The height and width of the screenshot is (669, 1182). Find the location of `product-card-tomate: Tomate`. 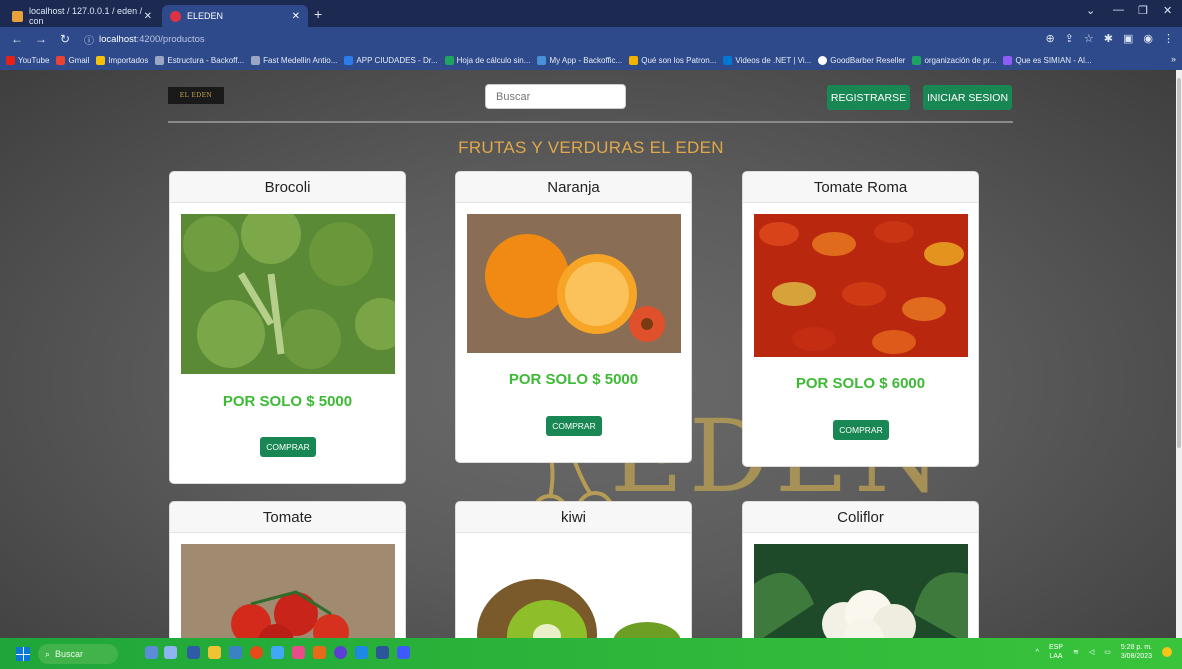

product-card-tomate: Tomate is located at coordinates (287, 569).